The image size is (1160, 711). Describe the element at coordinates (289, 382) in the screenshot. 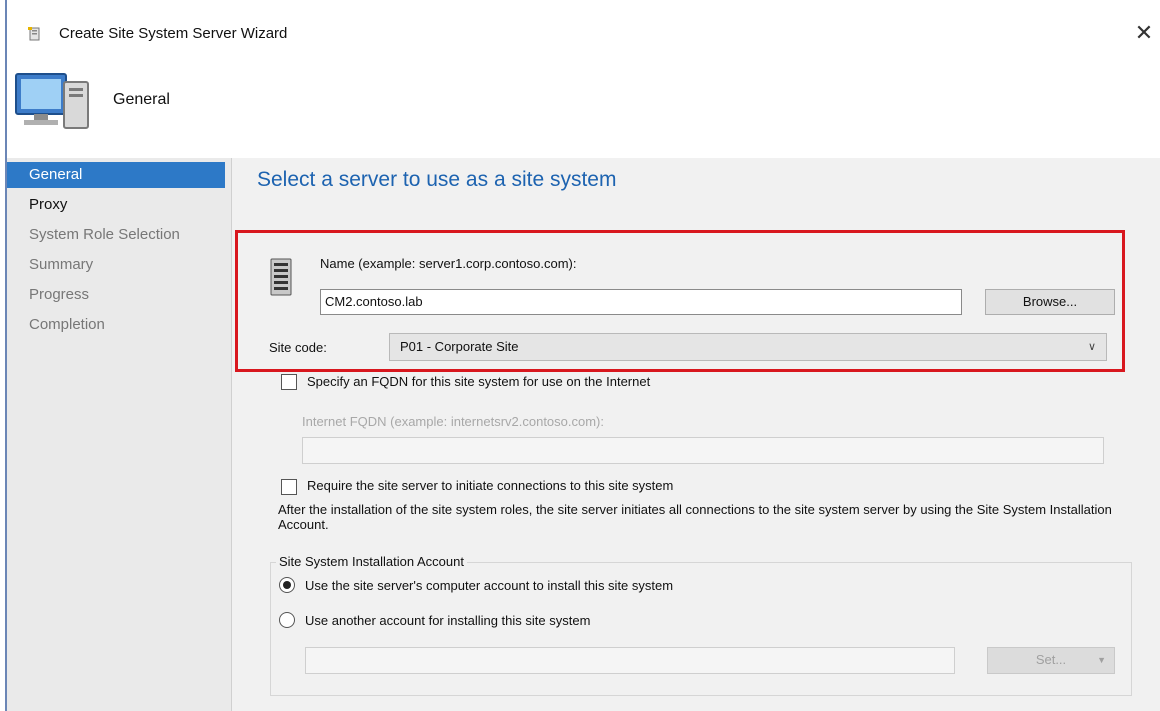

I see `fqdn-checkbox` at that location.